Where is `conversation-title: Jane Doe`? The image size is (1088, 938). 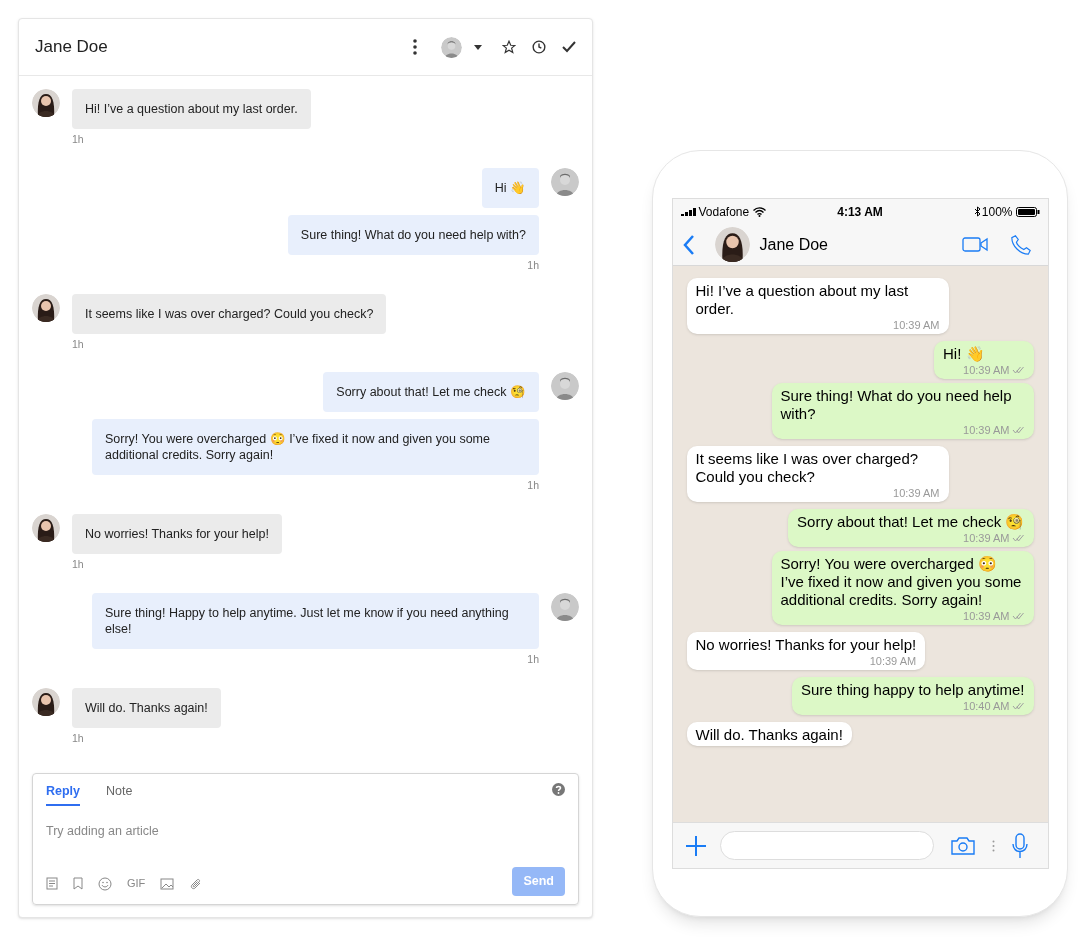 conversation-title: Jane Doe is located at coordinates (72, 47).